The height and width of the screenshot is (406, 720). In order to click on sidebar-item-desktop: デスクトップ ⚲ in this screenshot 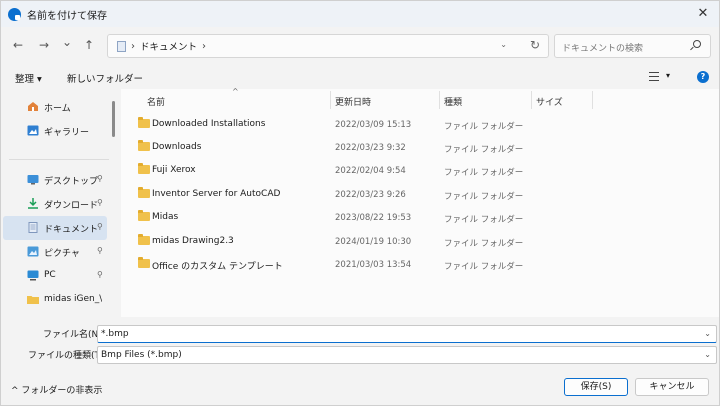, I will do `click(55, 180)`.